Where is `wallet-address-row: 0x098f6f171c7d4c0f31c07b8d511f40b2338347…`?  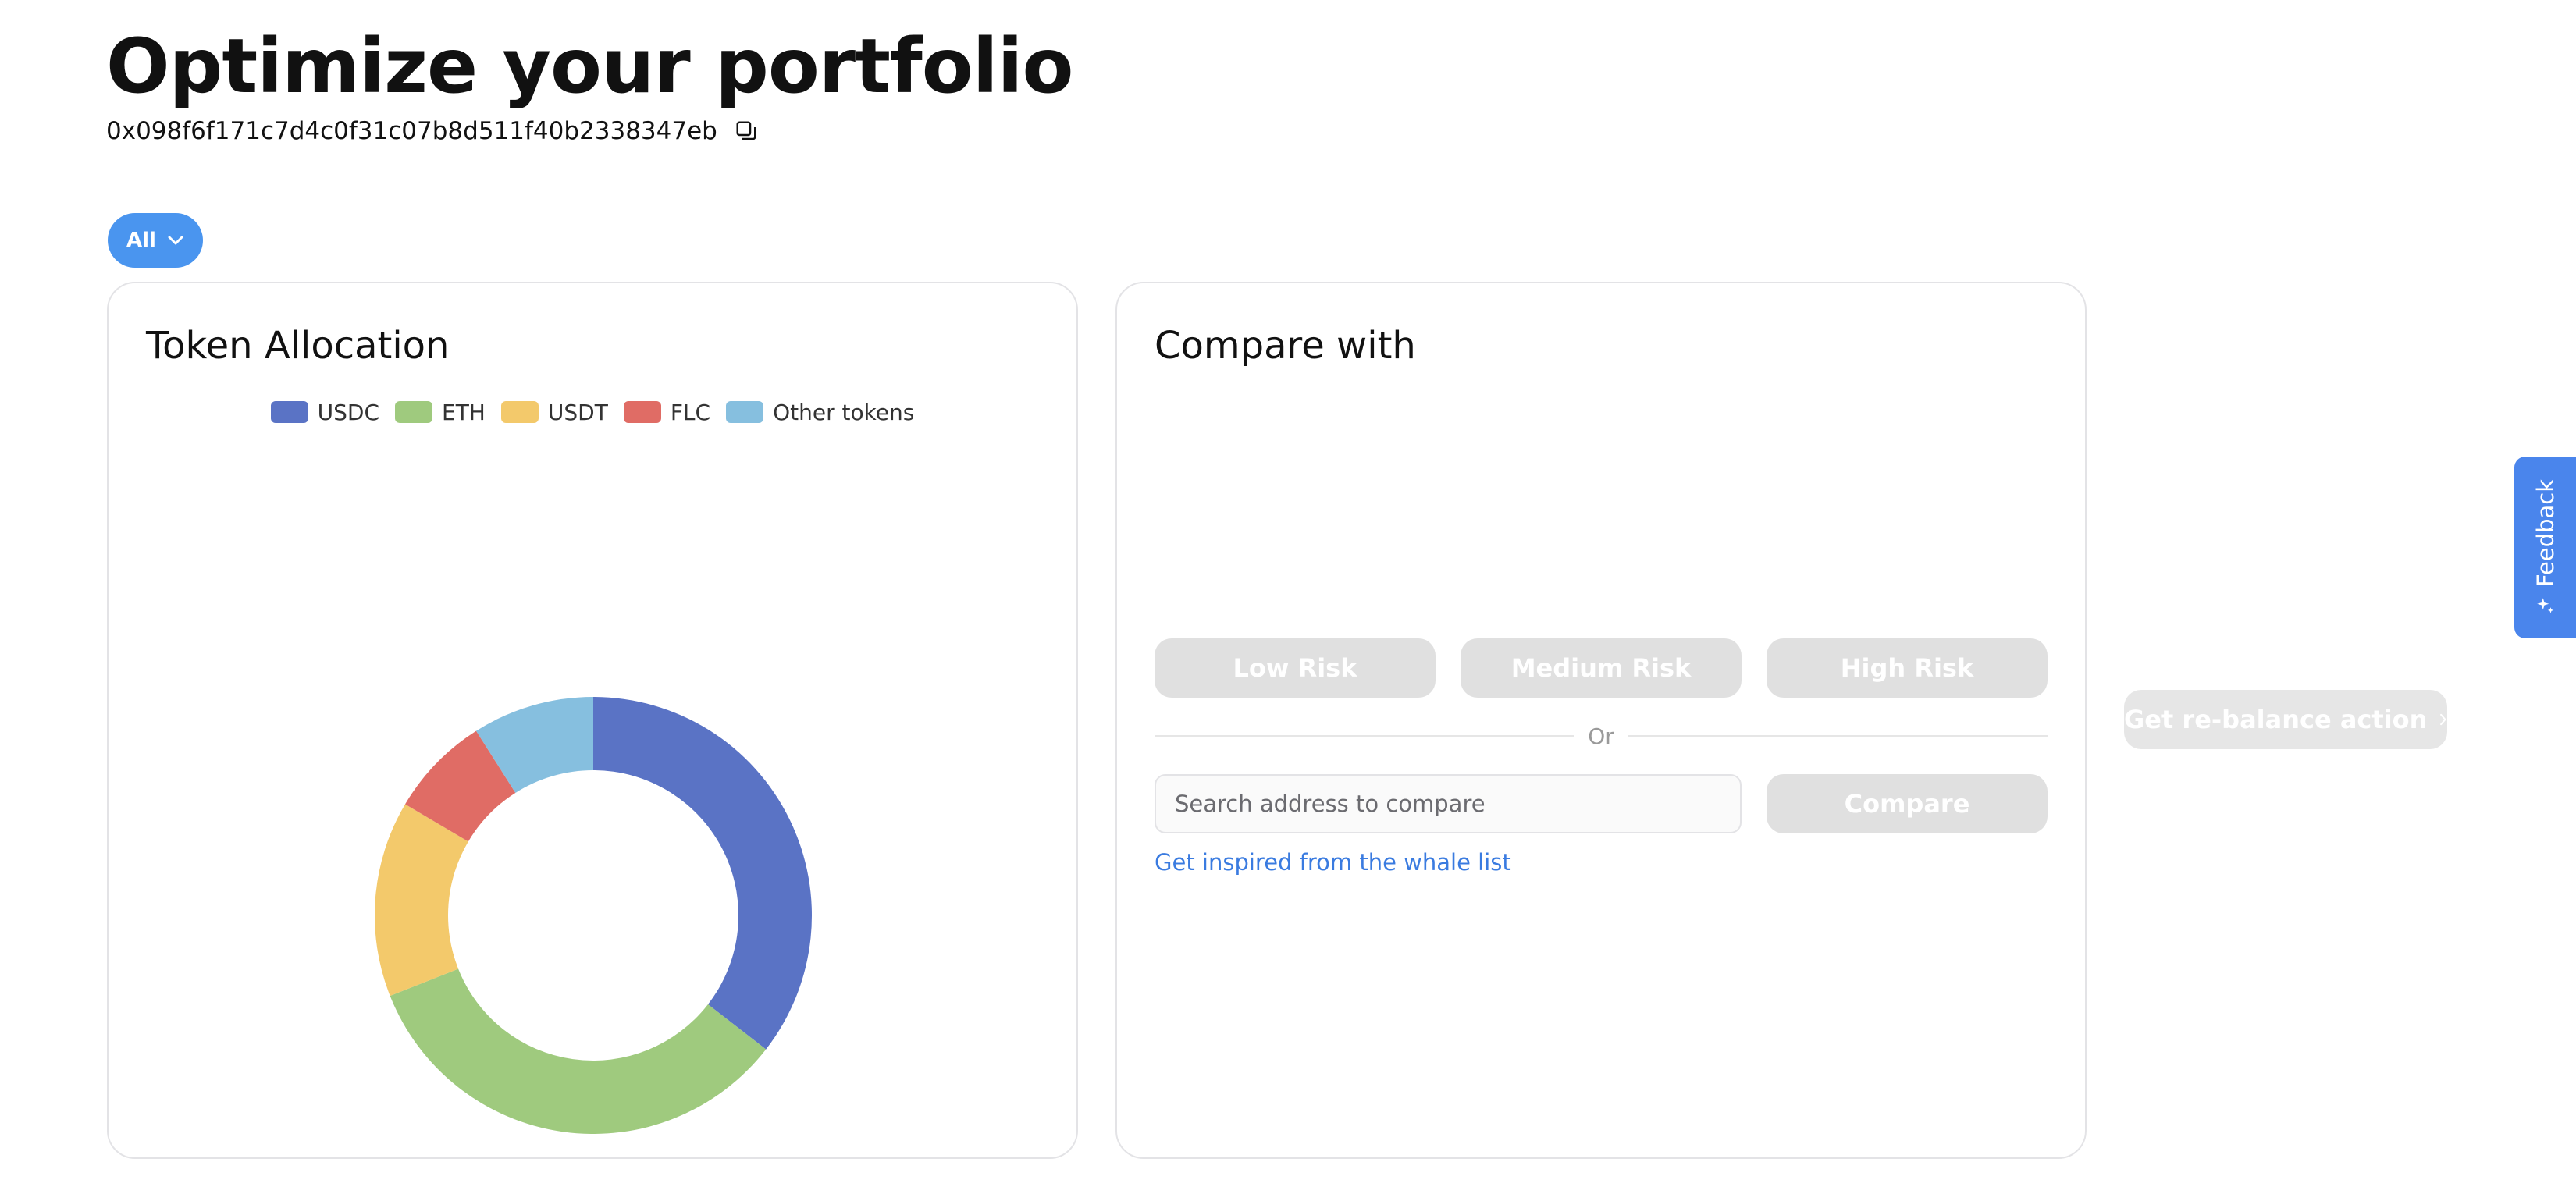
wallet-address-row: 0x098f6f171c7d4c0f31c07b8d511f40b2338347… is located at coordinates (432, 131).